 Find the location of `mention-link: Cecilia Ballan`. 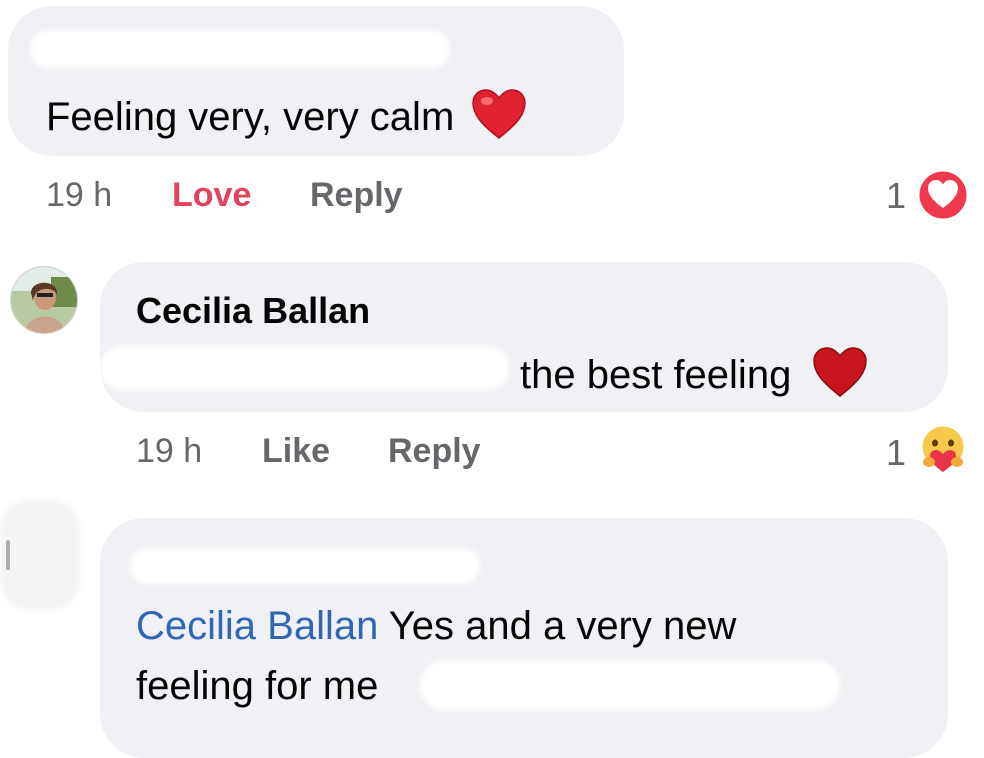

mention-link: Cecilia Ballan is located at coordinates (257, 626).